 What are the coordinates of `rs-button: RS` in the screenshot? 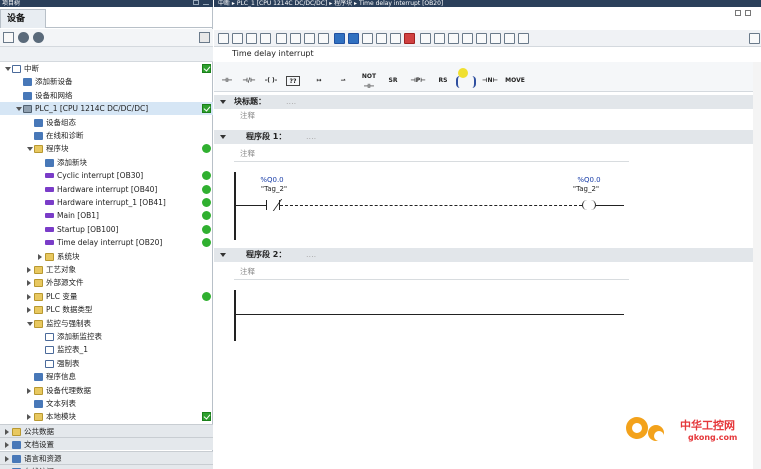 It's located at (443, 81).